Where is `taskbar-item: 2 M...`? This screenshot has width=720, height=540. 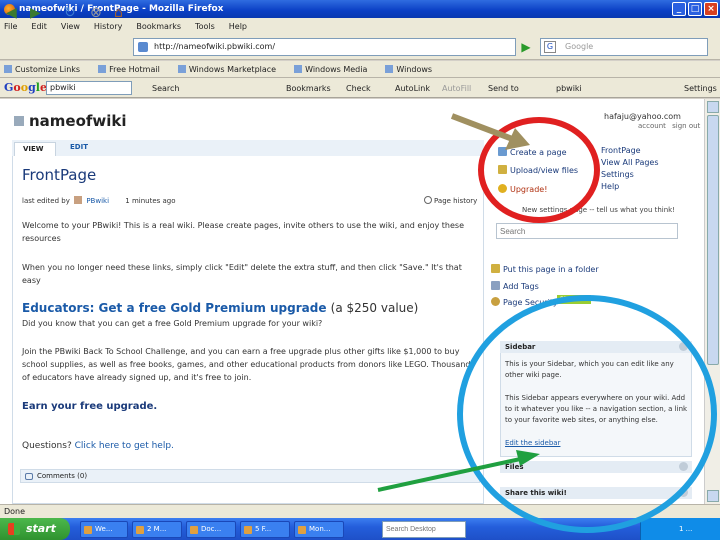 taskbar-item: 2 M... is located at coordinates (157, 529).